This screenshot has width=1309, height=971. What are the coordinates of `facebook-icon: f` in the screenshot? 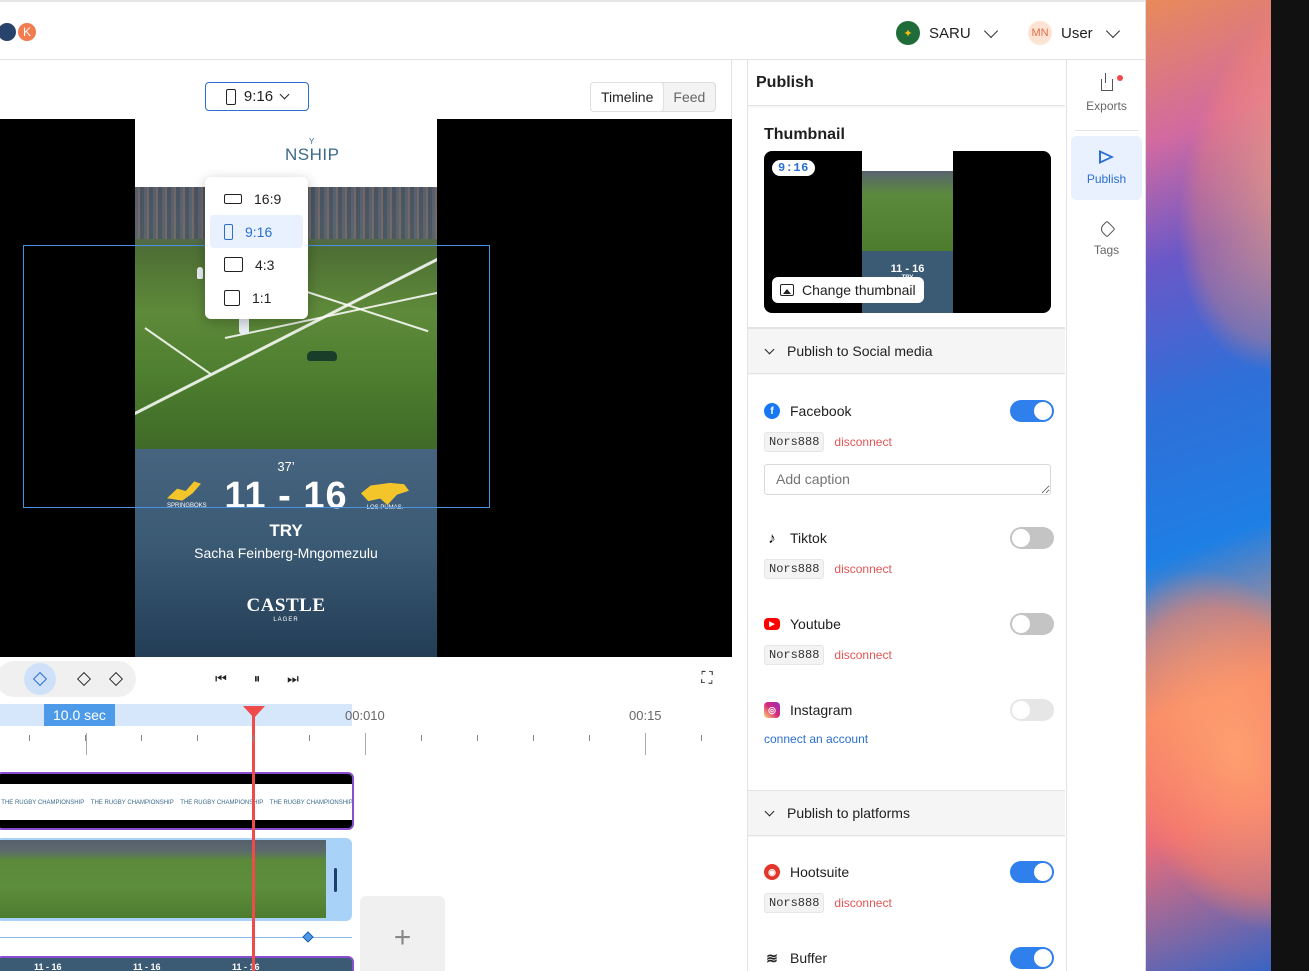 It's located at (772, 411).